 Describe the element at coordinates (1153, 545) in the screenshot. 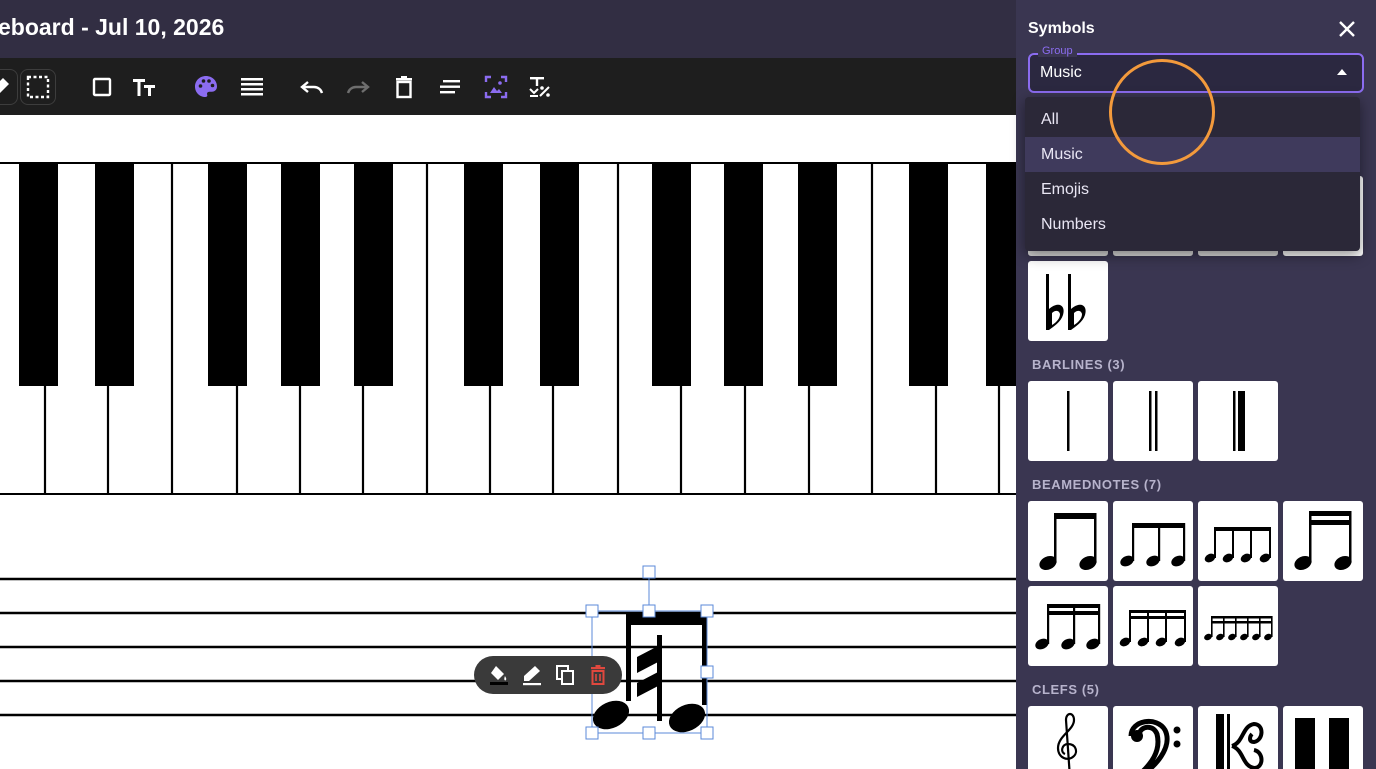

I see `three-eighth-notes-icon` at that location.